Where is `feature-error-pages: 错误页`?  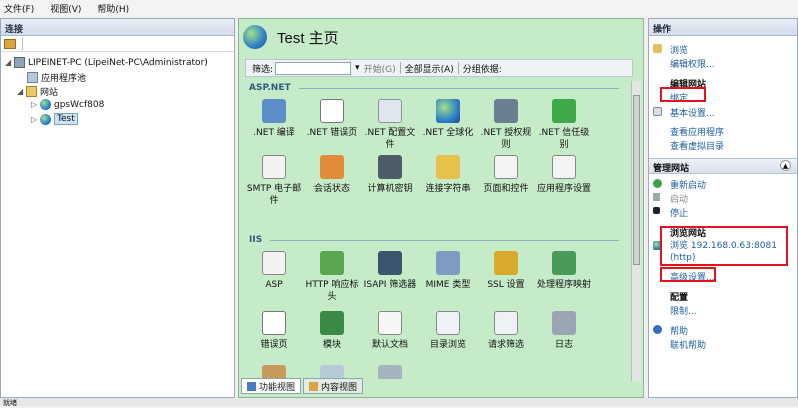 feature-error-pages: 错误页 is located at coordinates (274, 331).